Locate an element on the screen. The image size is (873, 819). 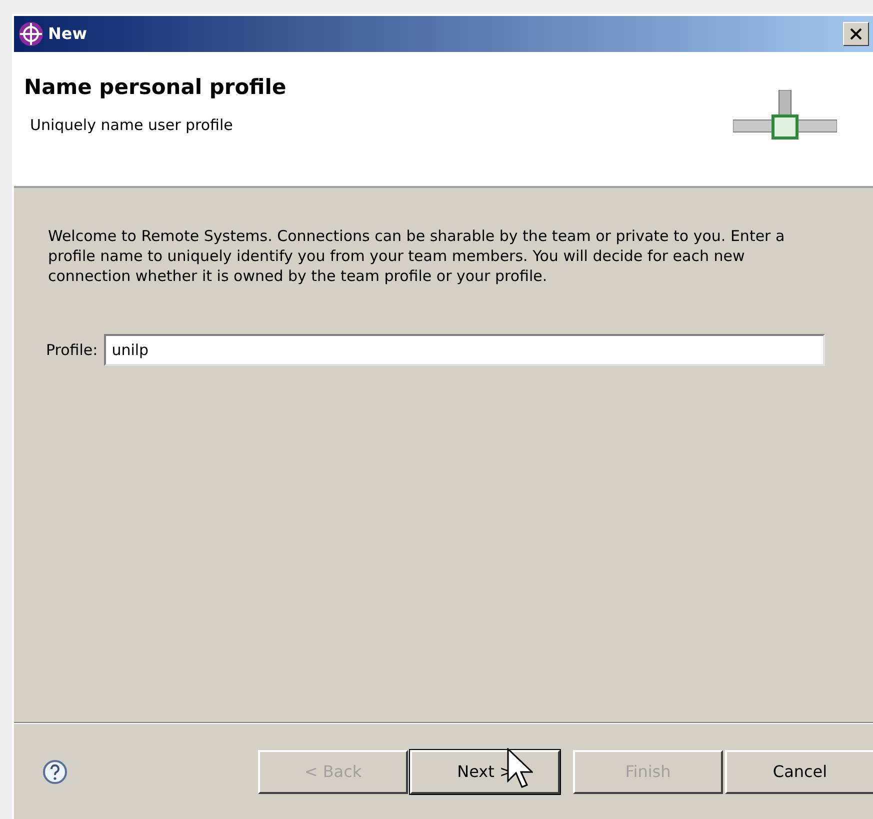
profile-label: Profile: is located at coordinates (72, 350).